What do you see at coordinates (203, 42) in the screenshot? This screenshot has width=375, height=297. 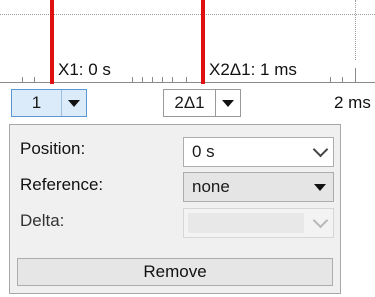 I see `cursor-2-line` at bounding box center [203, 42].